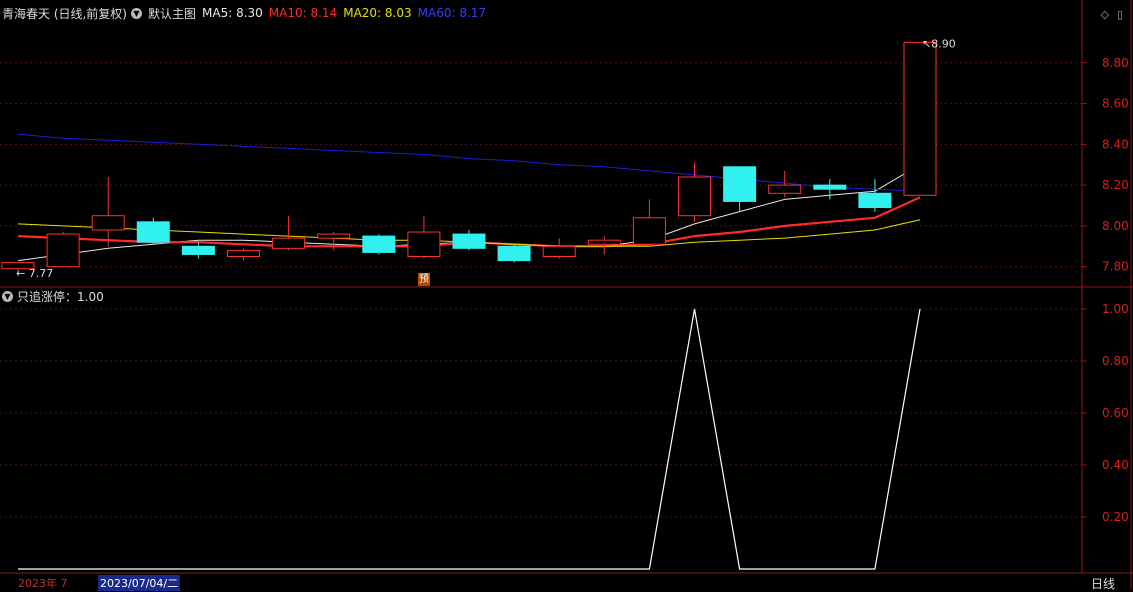 The image size is (1133, 592). I want to click on indicator-tick-label: 0.60, so click(1115, 413).